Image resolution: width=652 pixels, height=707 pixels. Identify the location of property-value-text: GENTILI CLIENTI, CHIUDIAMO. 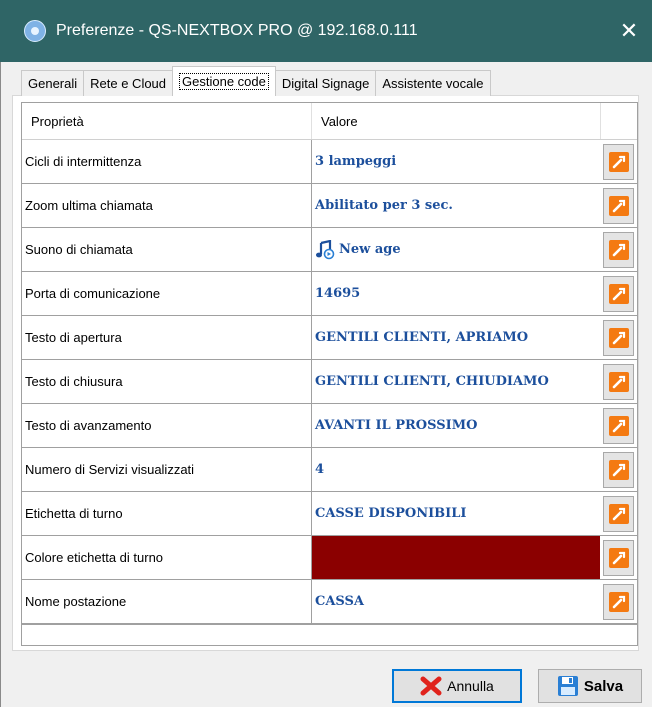
(432, 381).